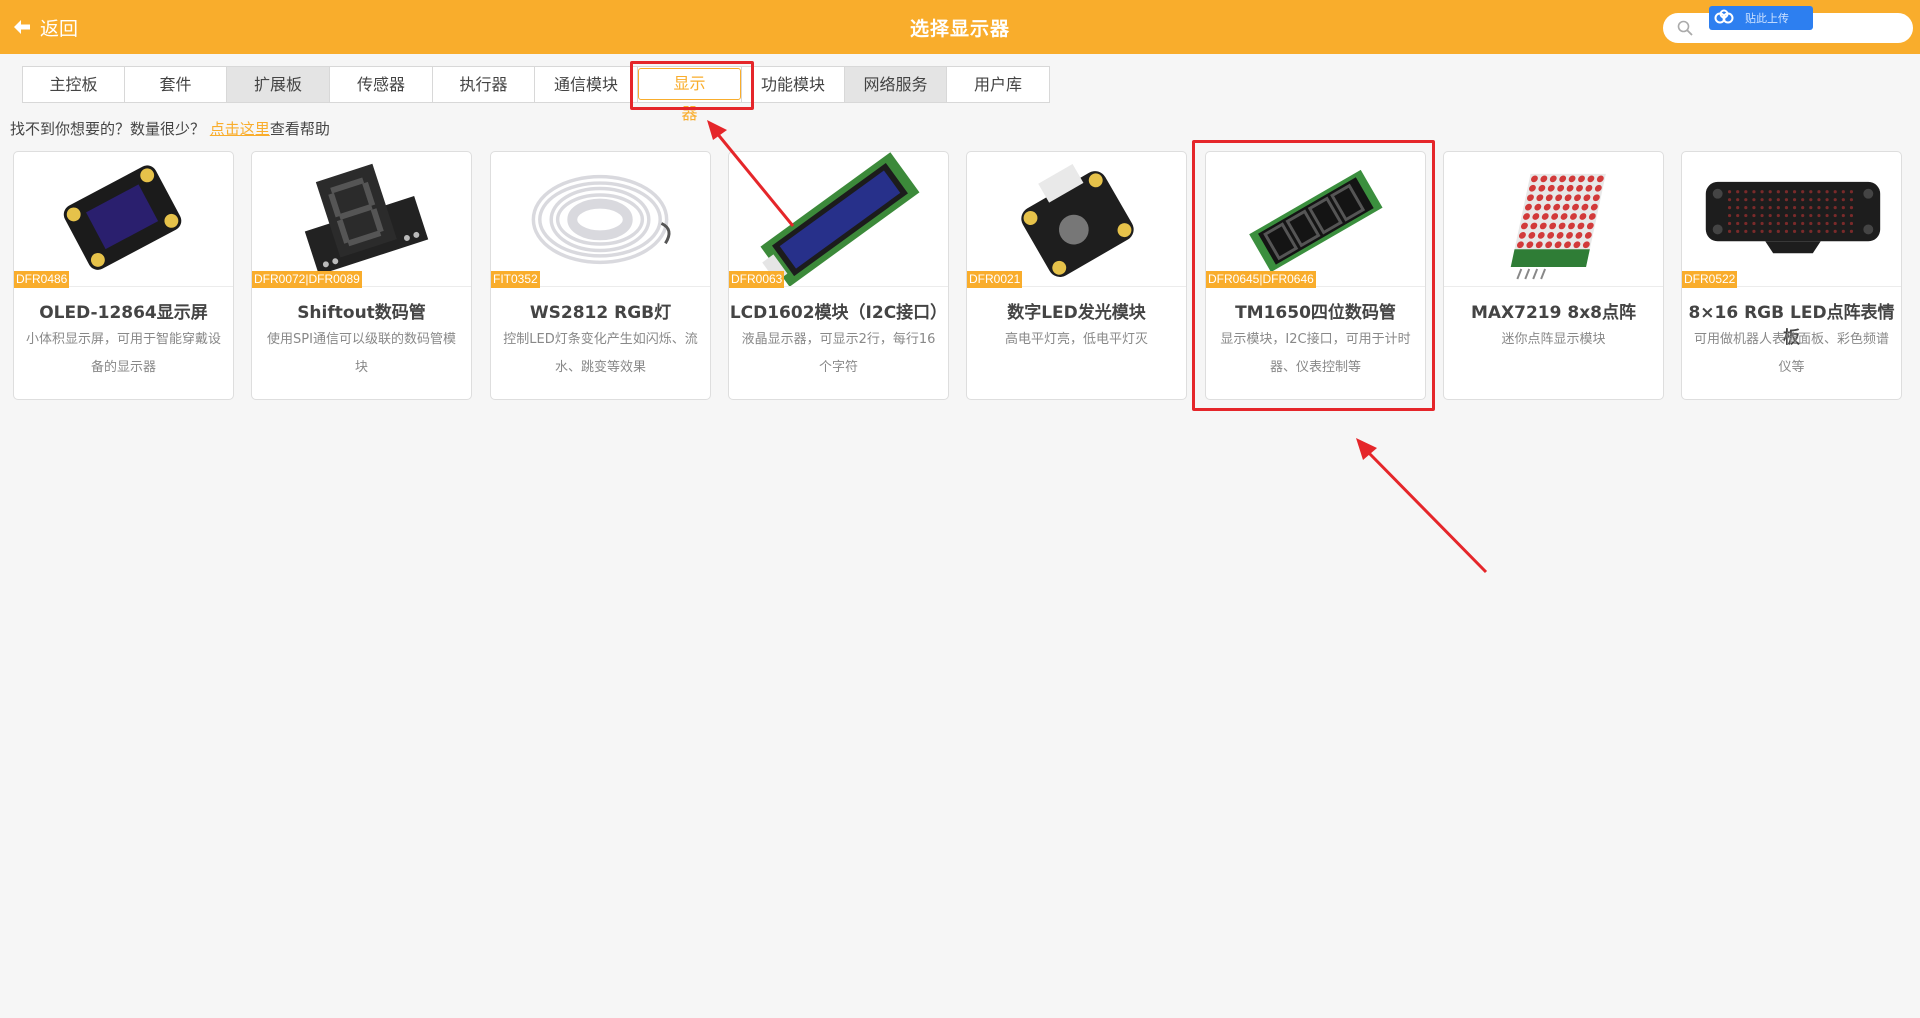  What do you see at coordinates (793, 84) in the screenshot?
I see `tab-function-module: 功能模块` at bounding box center [793, 84].